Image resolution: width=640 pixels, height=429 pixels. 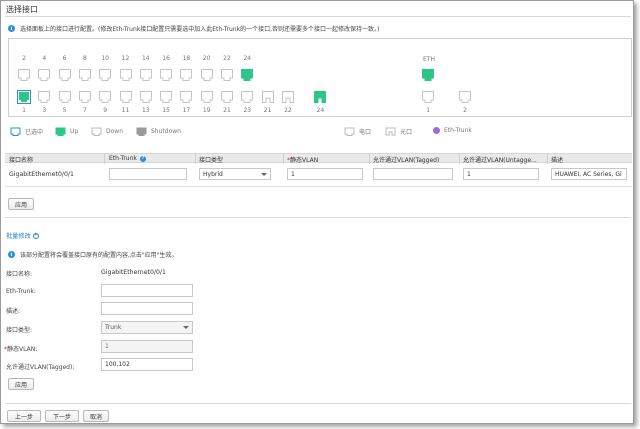 What do you see at coordinates (148, 174) in the screenshot?
I see `row-eth-trunk-input` at bounding box center [148, 174].